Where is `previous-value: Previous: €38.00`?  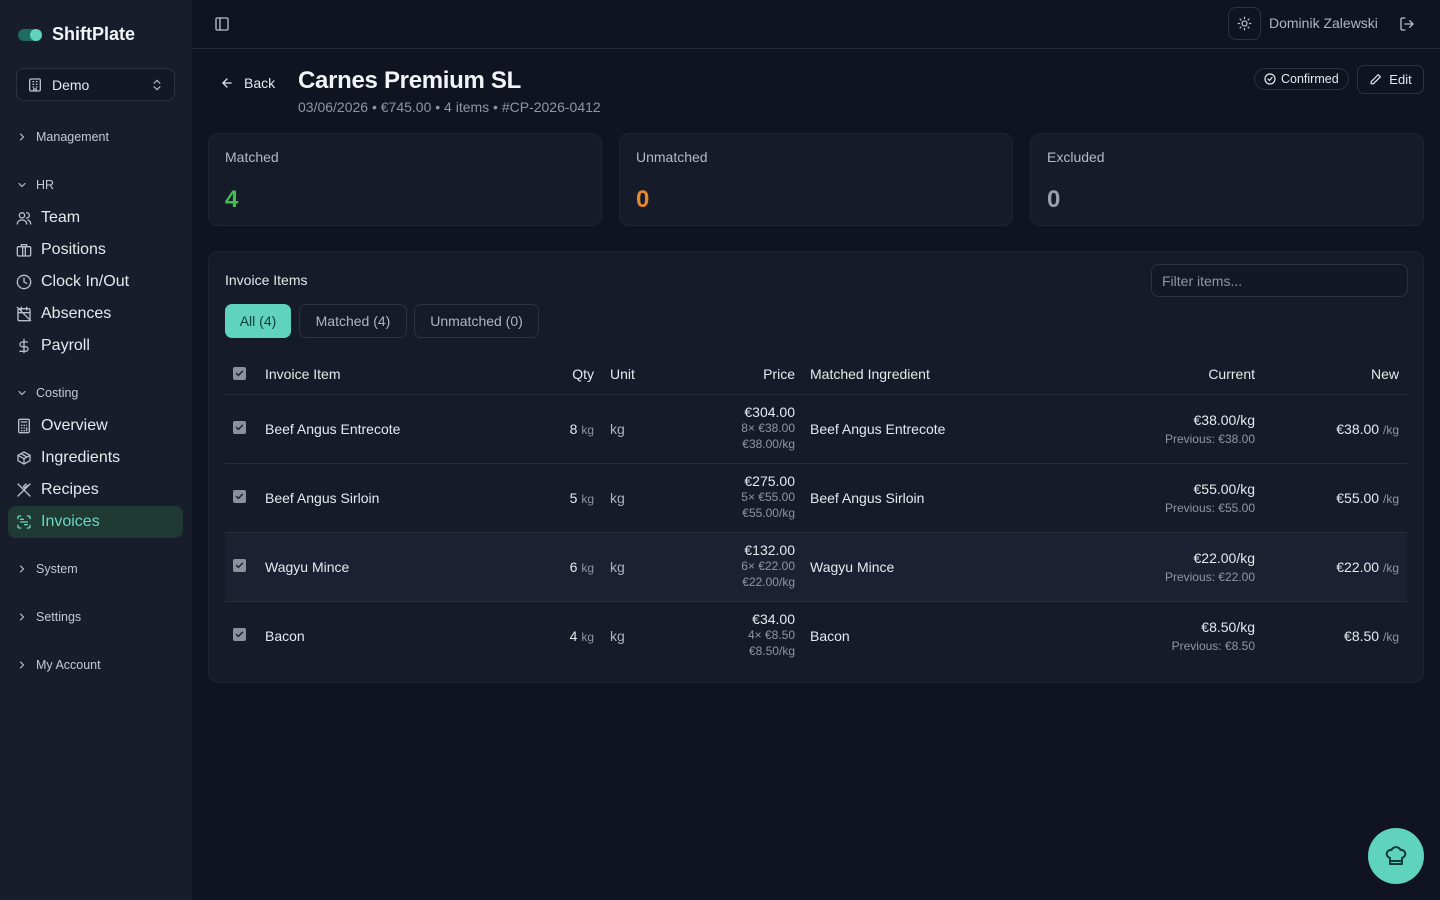
previous-value: Previous: €38.00 is located at coordinates (1209, 439).